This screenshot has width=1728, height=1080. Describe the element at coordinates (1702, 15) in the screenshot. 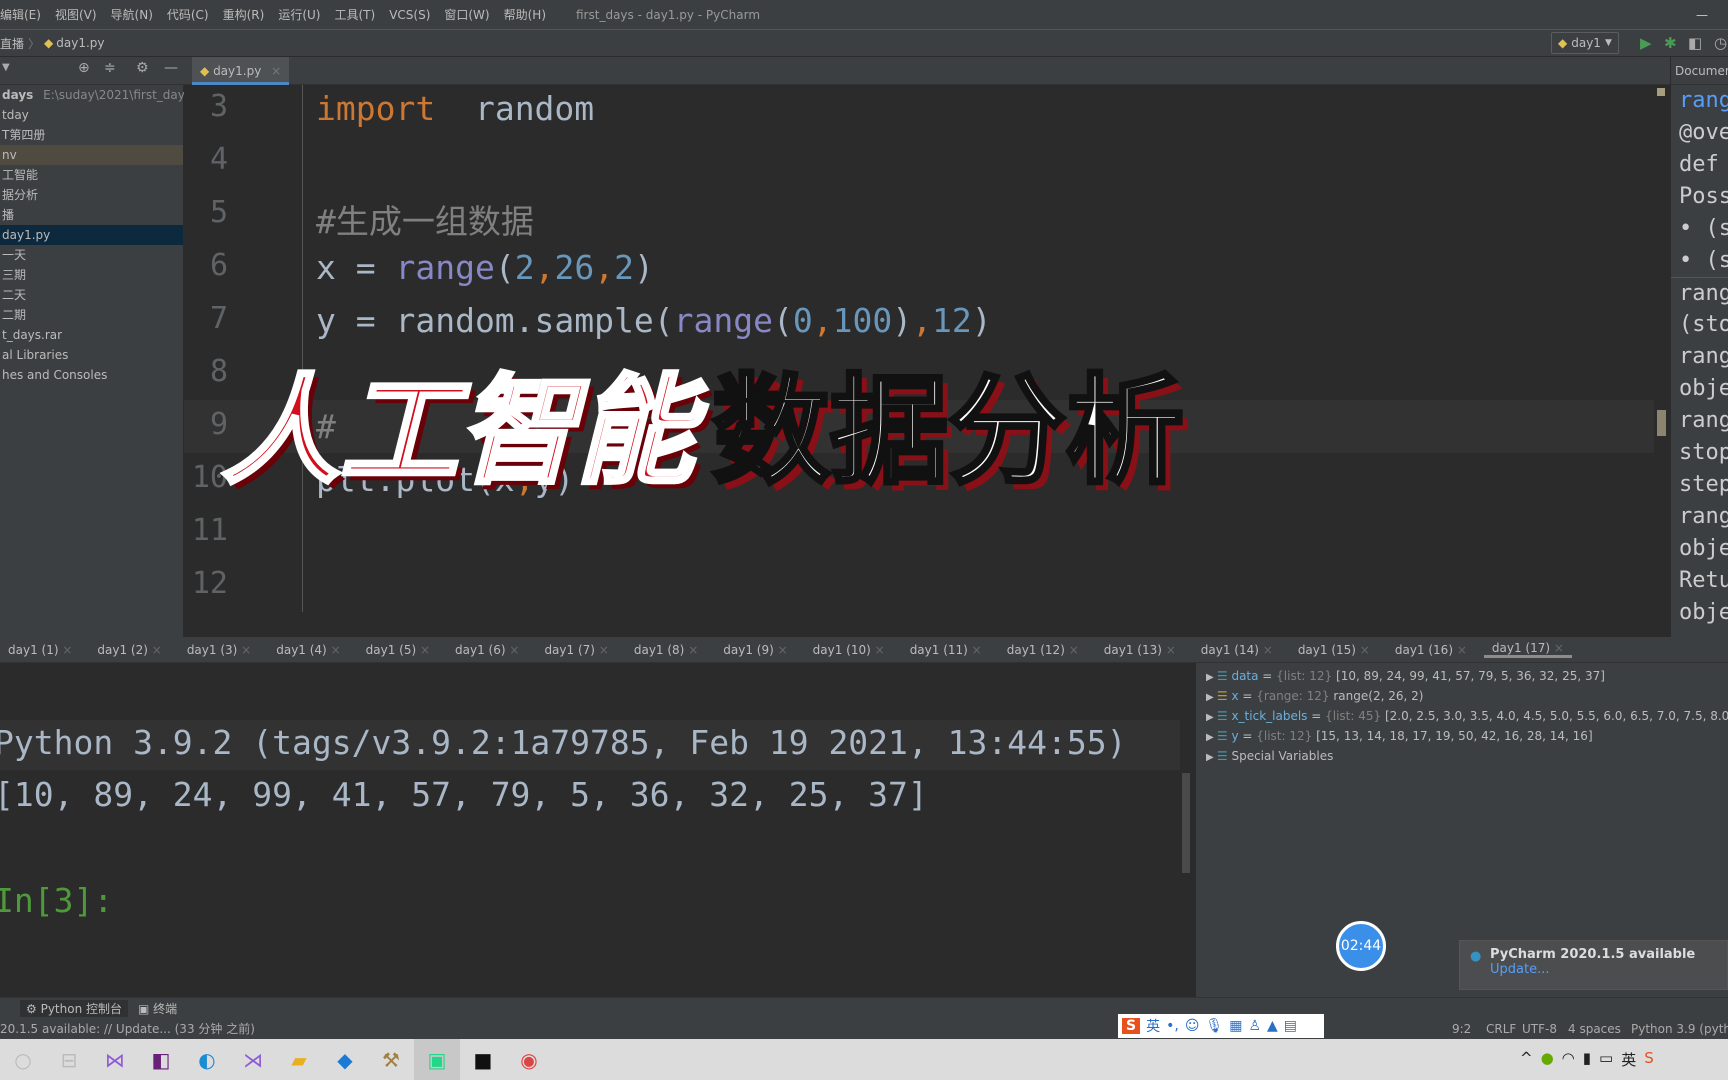

I see `minimize-button: —` at that location.